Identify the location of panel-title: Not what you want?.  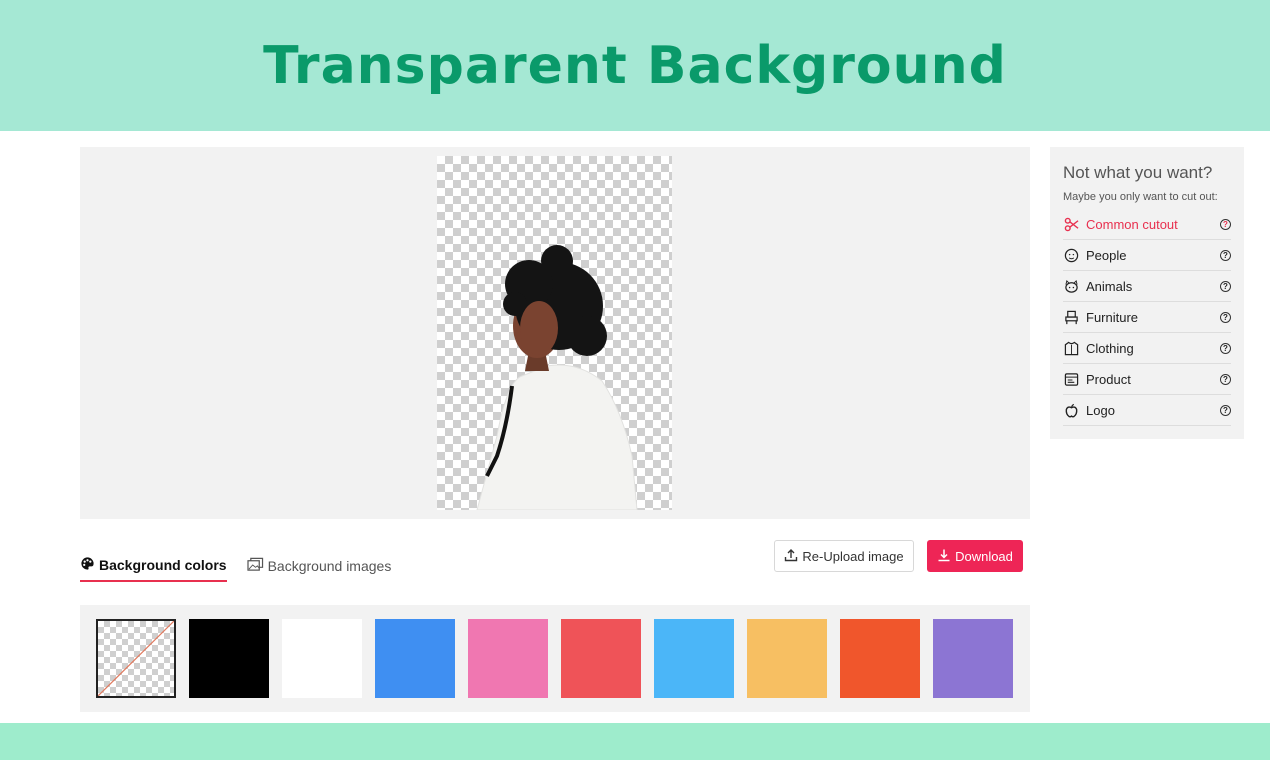
(1138, 172).